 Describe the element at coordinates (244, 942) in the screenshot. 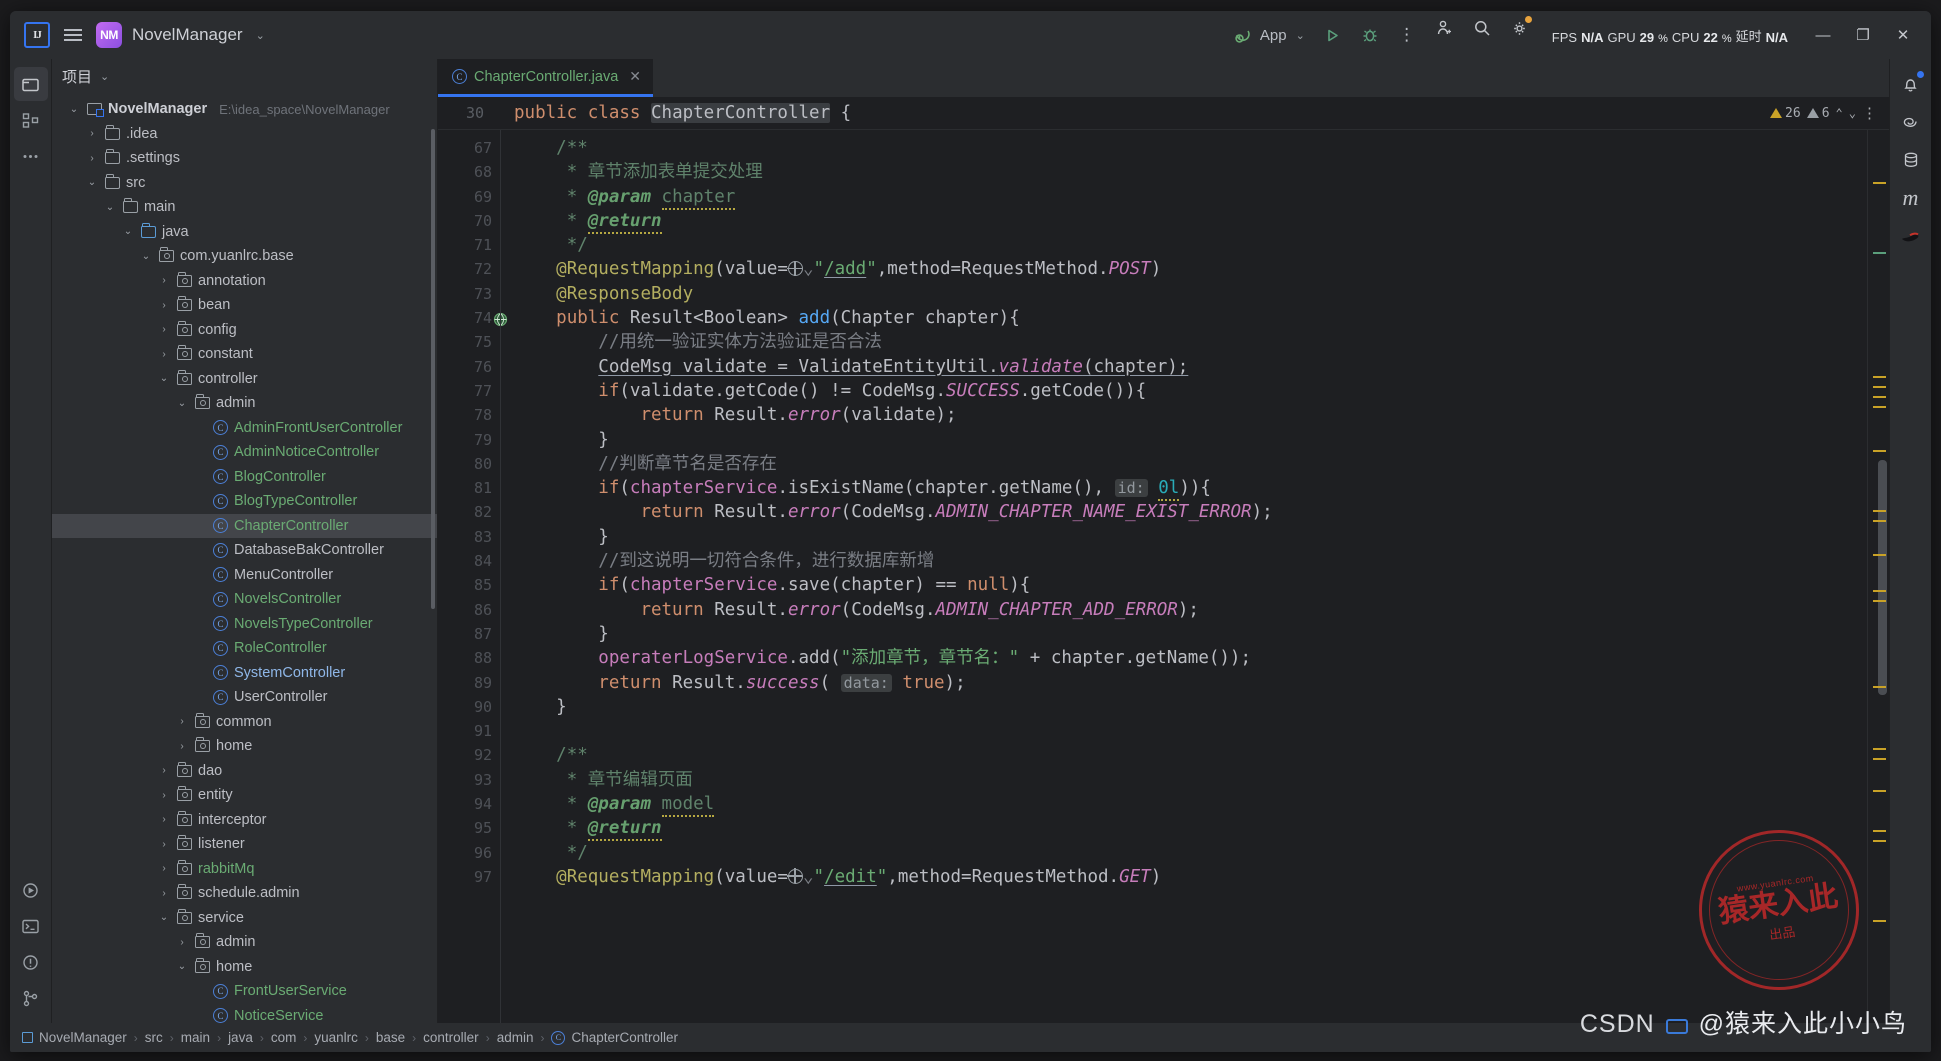

I see `tree-item-admin: › admin` at that location.